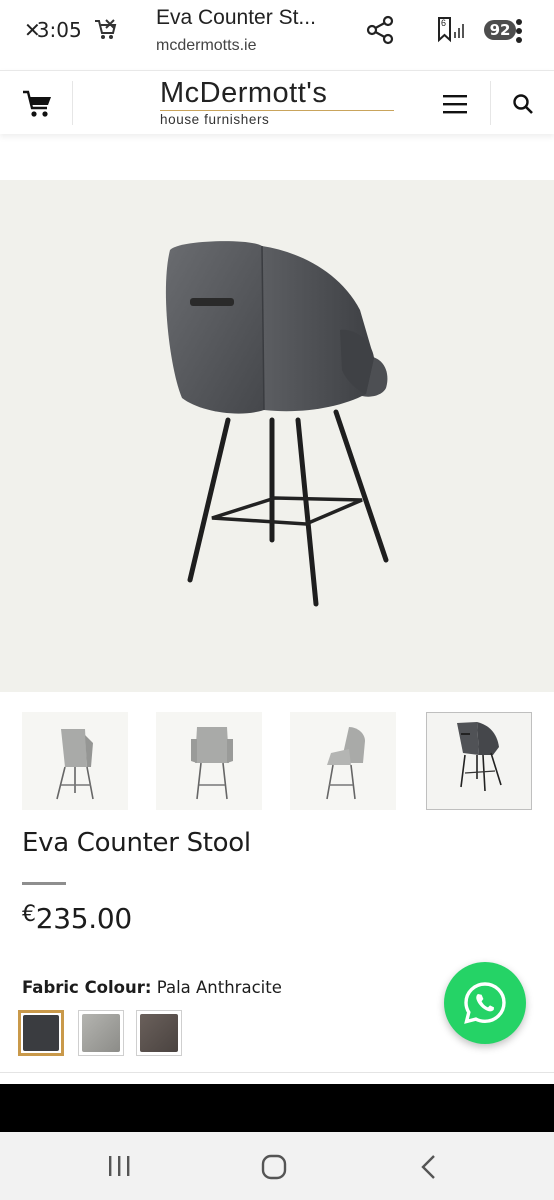  What do you see at coordinates (277, 424) in the screenshot?
I see `stool-illustration` at bounding box center [277, 424].